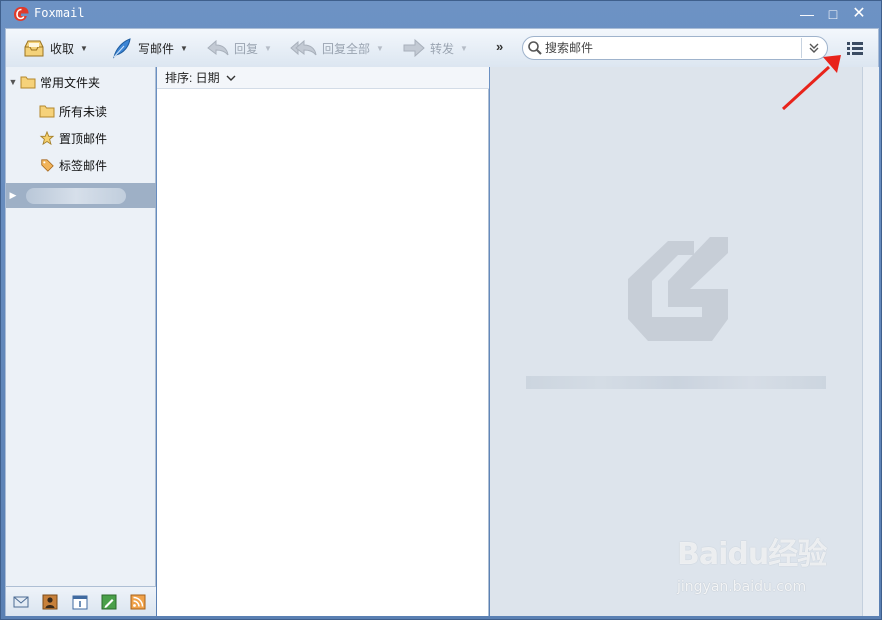 This screenshot has height=620, width=882. I want to click on loading-placeholder-bar, so click(676, 382).